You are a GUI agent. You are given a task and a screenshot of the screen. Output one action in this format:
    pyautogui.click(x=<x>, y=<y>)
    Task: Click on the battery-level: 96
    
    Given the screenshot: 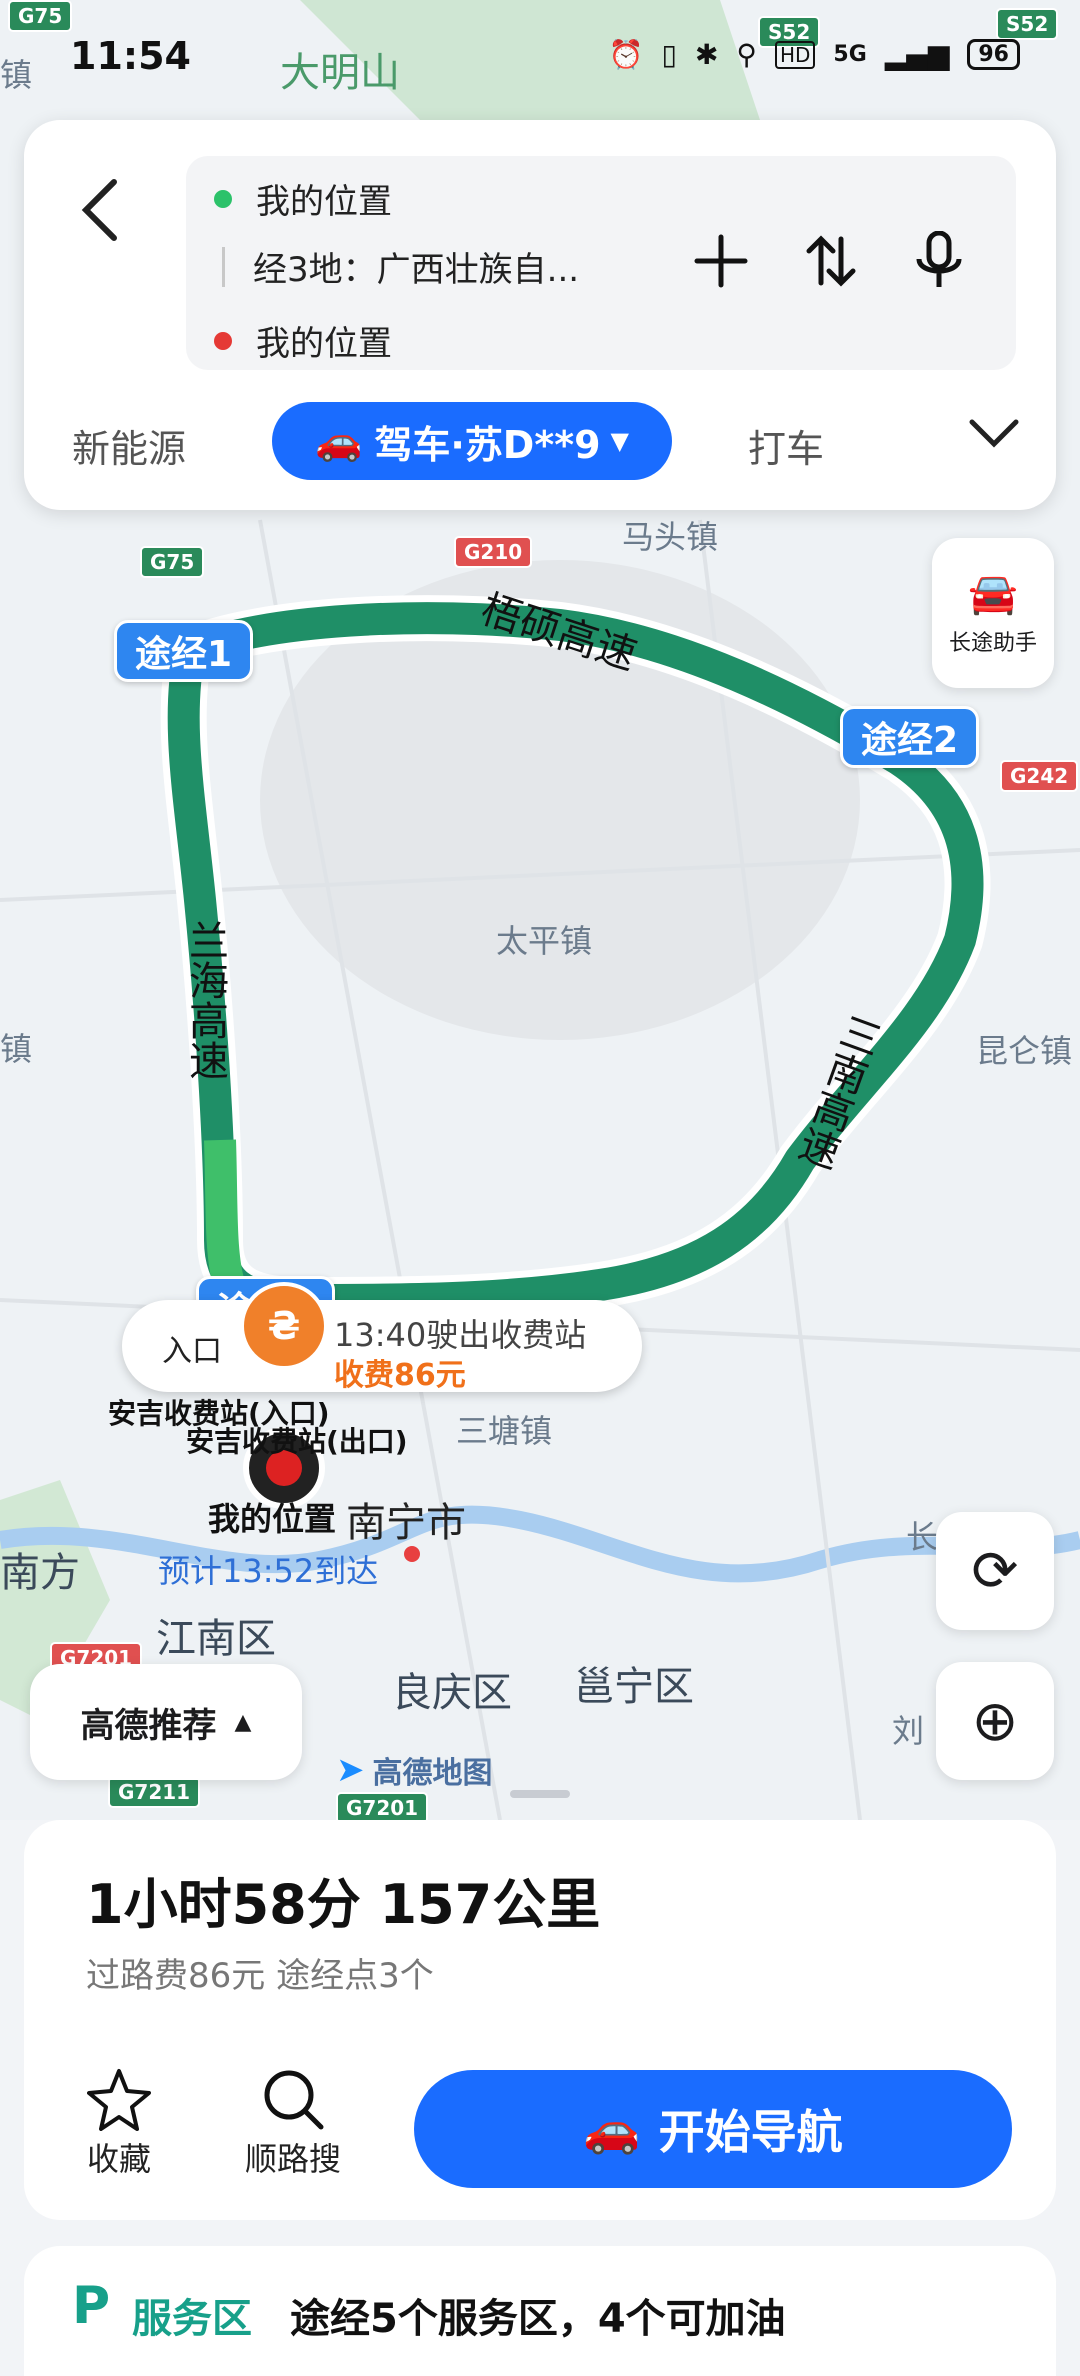 What is the action you would take?
    pyautogui.click(x=993, y=54)
    